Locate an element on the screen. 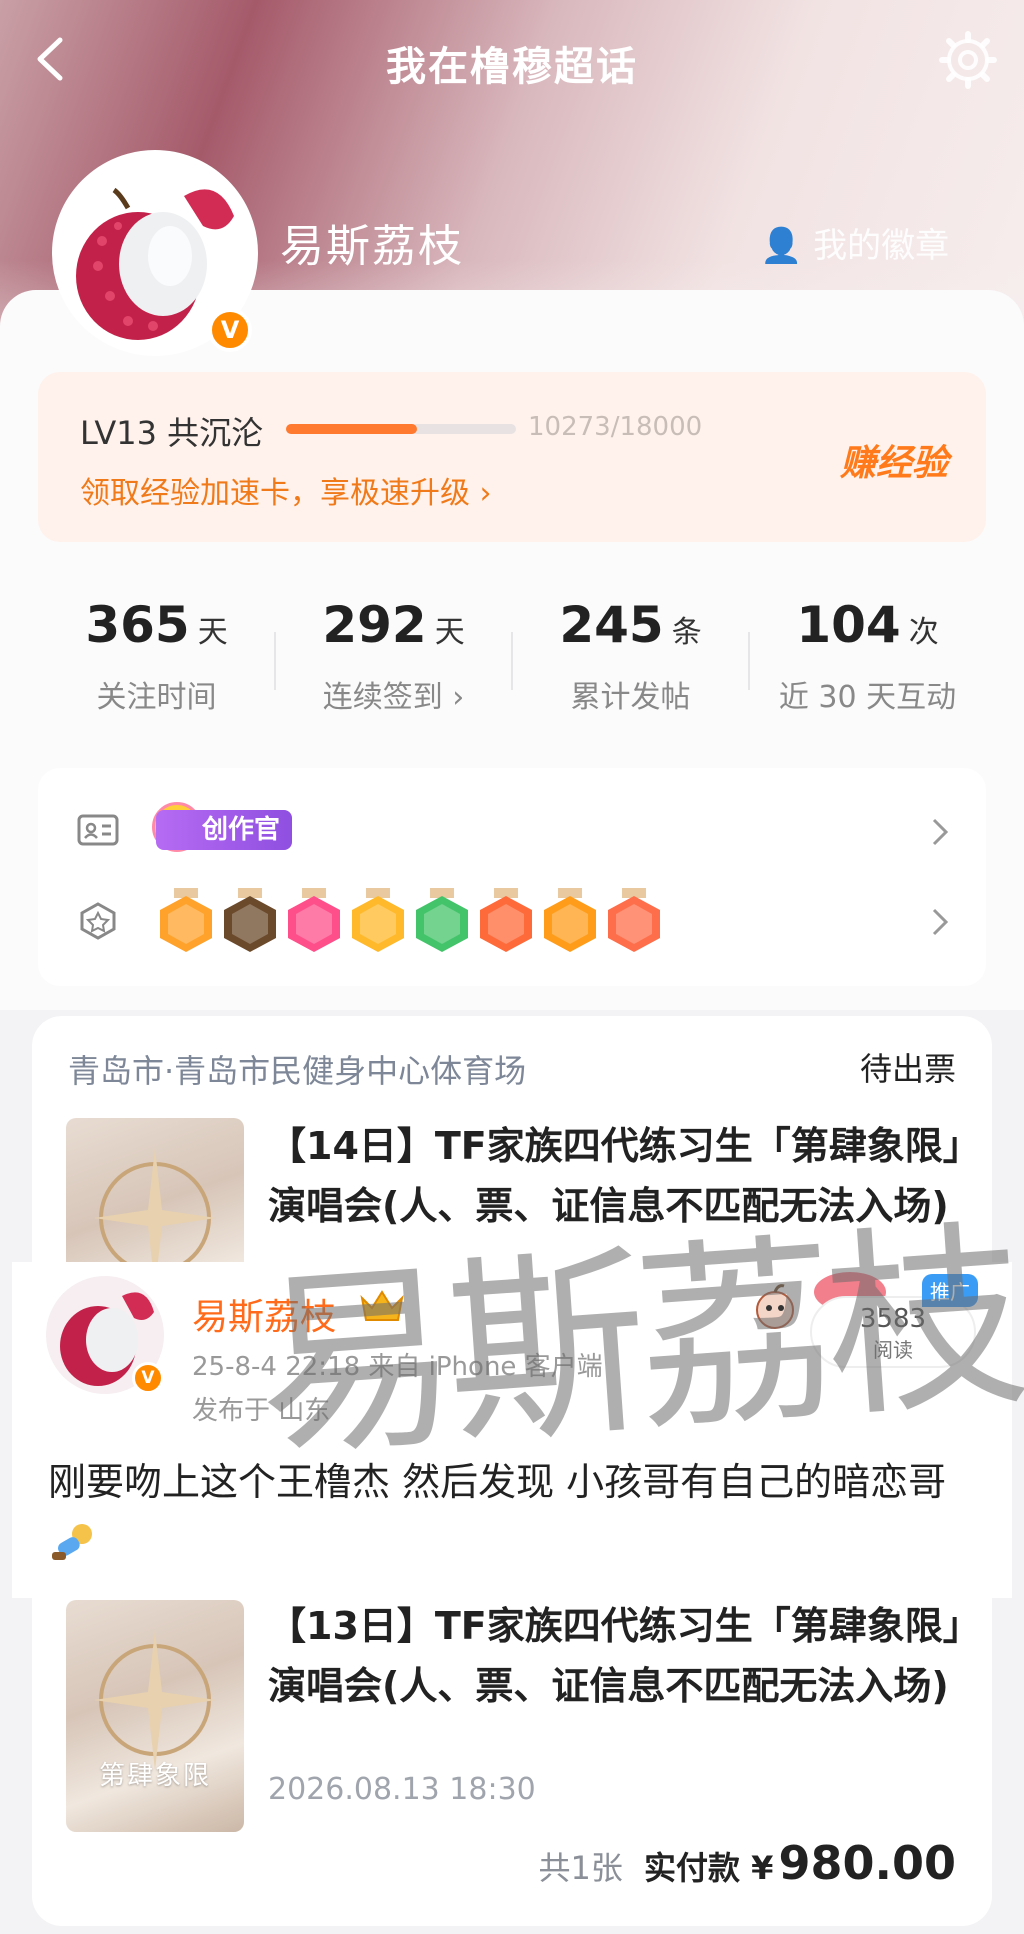 Image resolution: width=1024 pixels, height=1934 pixels. hand-medal-icon is located at coordinates (442, 923).